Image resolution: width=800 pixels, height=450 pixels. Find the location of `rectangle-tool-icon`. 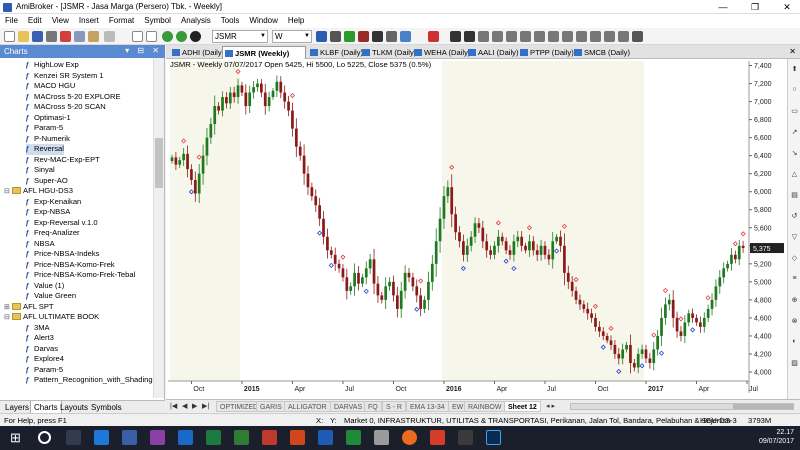

rectangle-tool-icon is located at coordinates (553, 36).